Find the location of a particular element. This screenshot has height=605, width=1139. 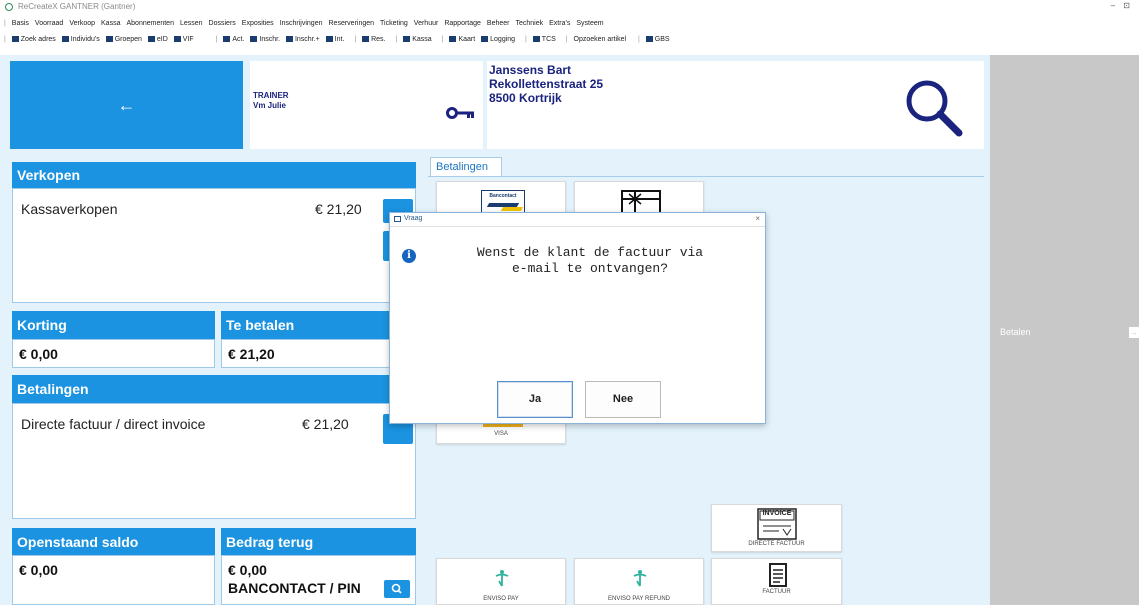

te-betalen-panel: € 21,20 is located at coordinates (318, 353).